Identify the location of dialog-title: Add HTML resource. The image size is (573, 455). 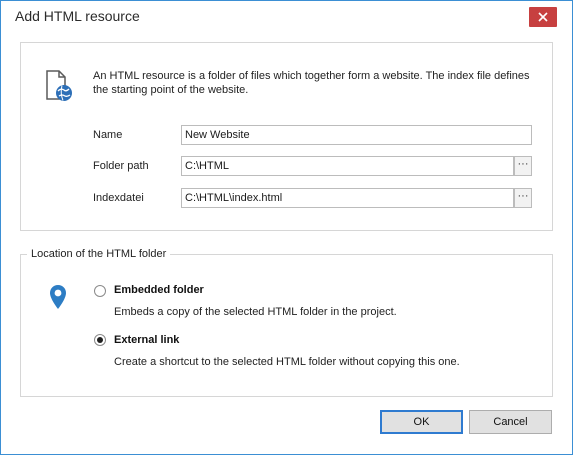
(77, 16).